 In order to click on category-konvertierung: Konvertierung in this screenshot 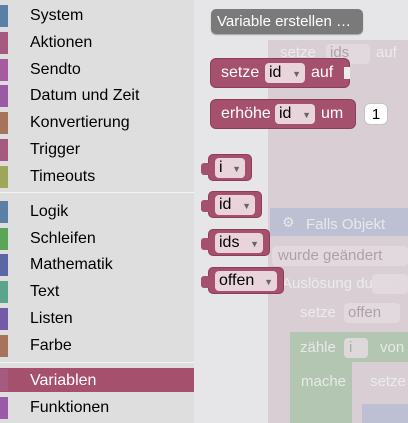, I will do `click(97, 123)`.